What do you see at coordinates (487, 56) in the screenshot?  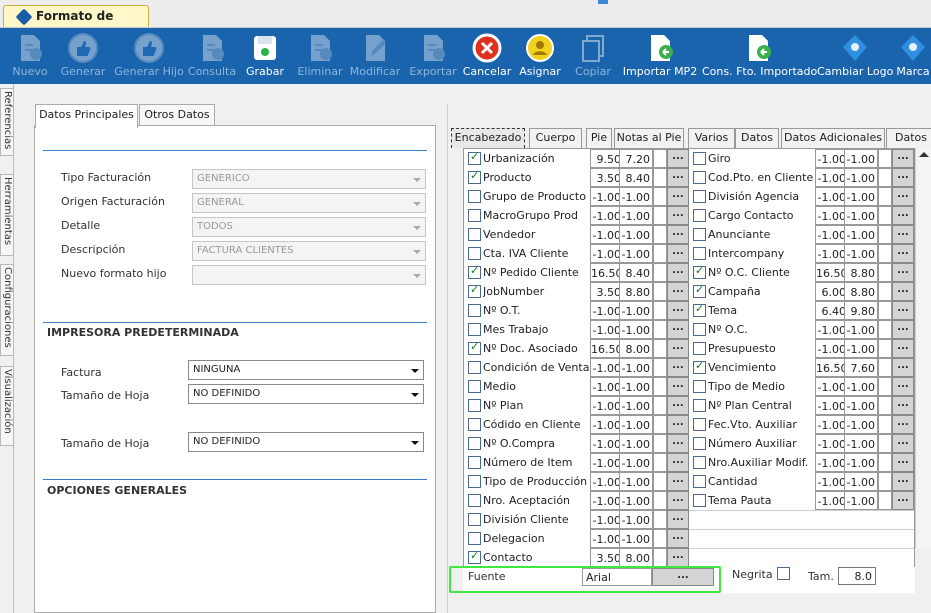 I see `toolbar-button: Cancelar` at bounding box center [487, 56].